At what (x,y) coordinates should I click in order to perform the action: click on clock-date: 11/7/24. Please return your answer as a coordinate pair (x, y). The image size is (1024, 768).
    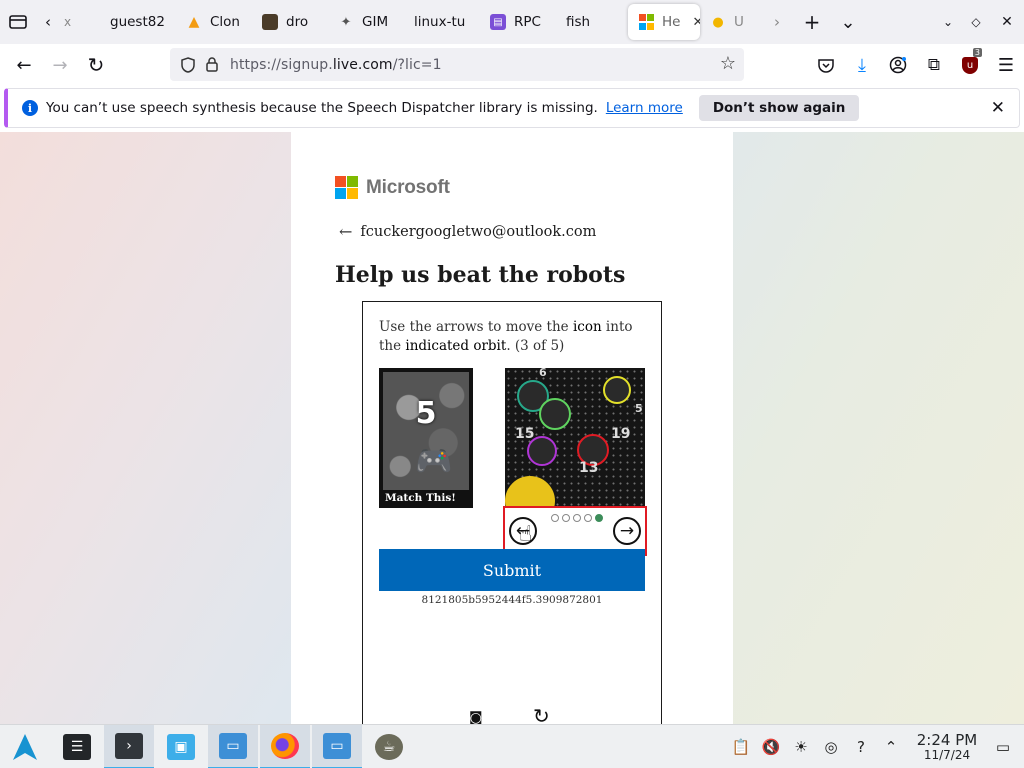
    Looking at the image, I should click on (947, 755).